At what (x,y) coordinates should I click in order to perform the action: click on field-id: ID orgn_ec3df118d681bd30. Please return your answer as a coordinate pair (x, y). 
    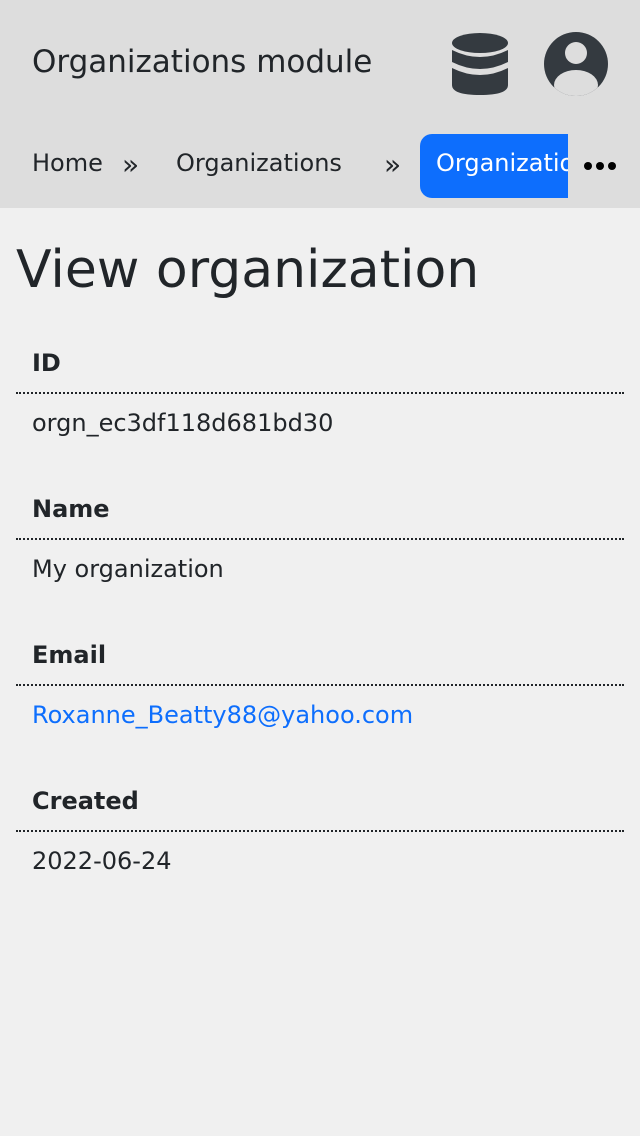
    Looking at the image, I should click on (320, 389).